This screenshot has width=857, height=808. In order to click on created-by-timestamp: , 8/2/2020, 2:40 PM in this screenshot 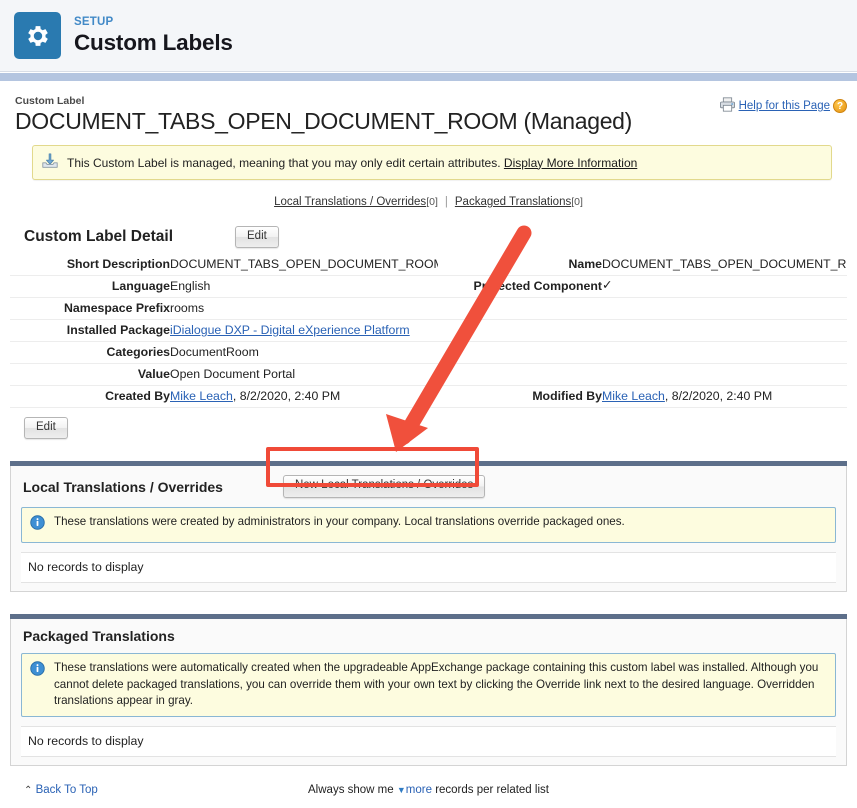, I will do `click(286, 396)`.